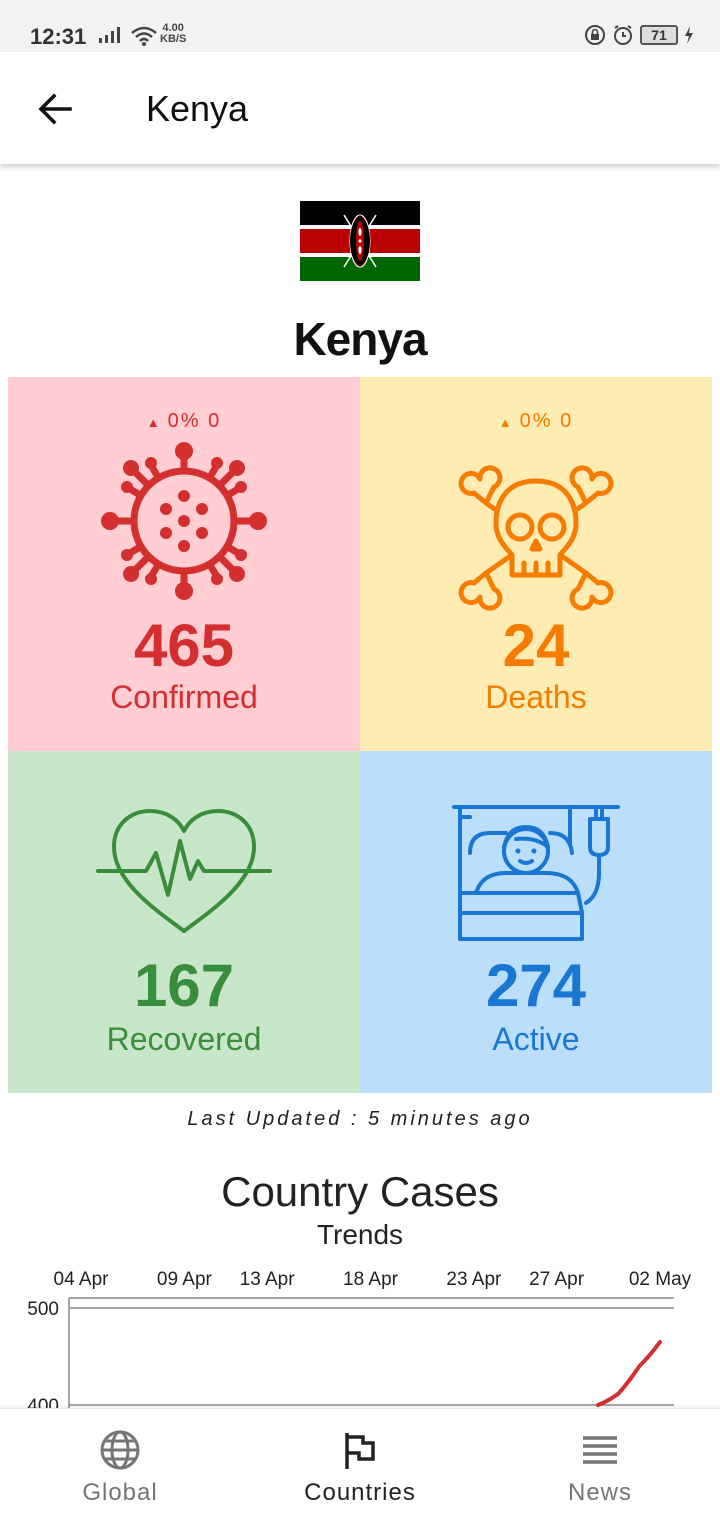 This screenshot has height=1520, width=720. Describe the element at coordinates (360, 1234) in the screenshot. I see `section-subtitle: Trends` at that location.